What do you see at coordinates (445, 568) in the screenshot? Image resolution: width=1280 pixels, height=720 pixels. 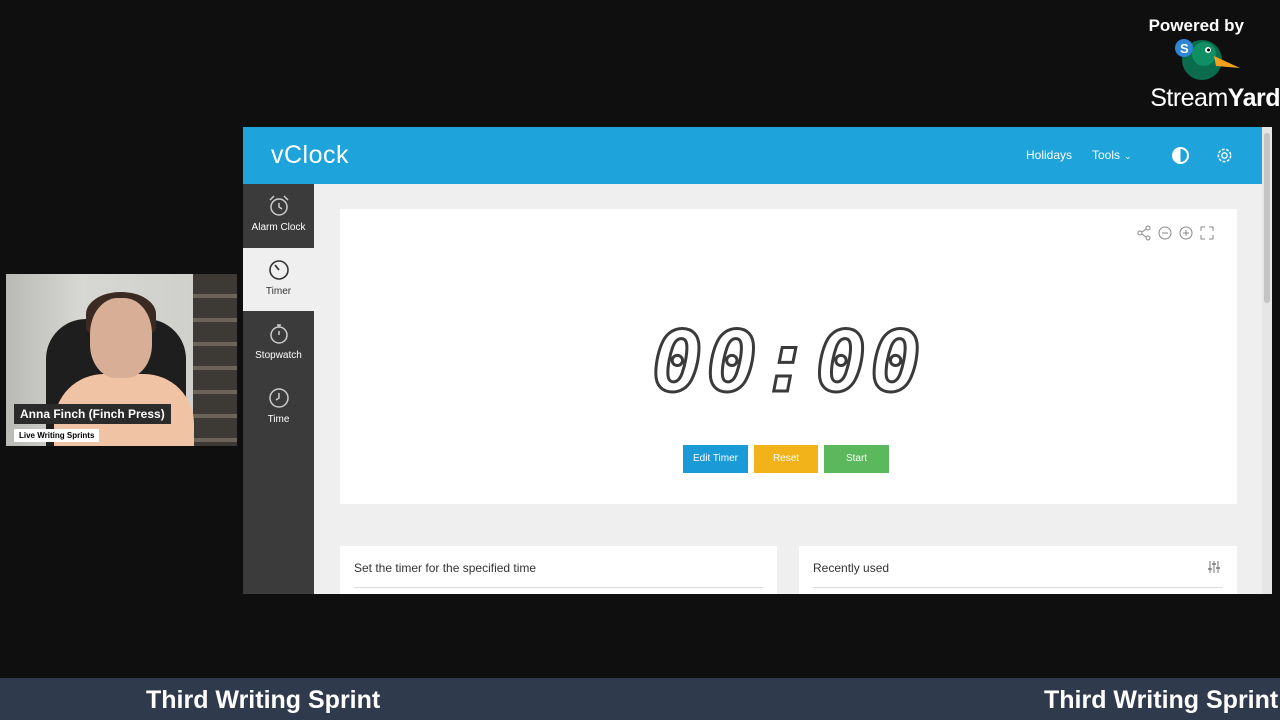 I see `set-timer-panel-title: Set the timer for the specified time` at bounding box center [445, 568].